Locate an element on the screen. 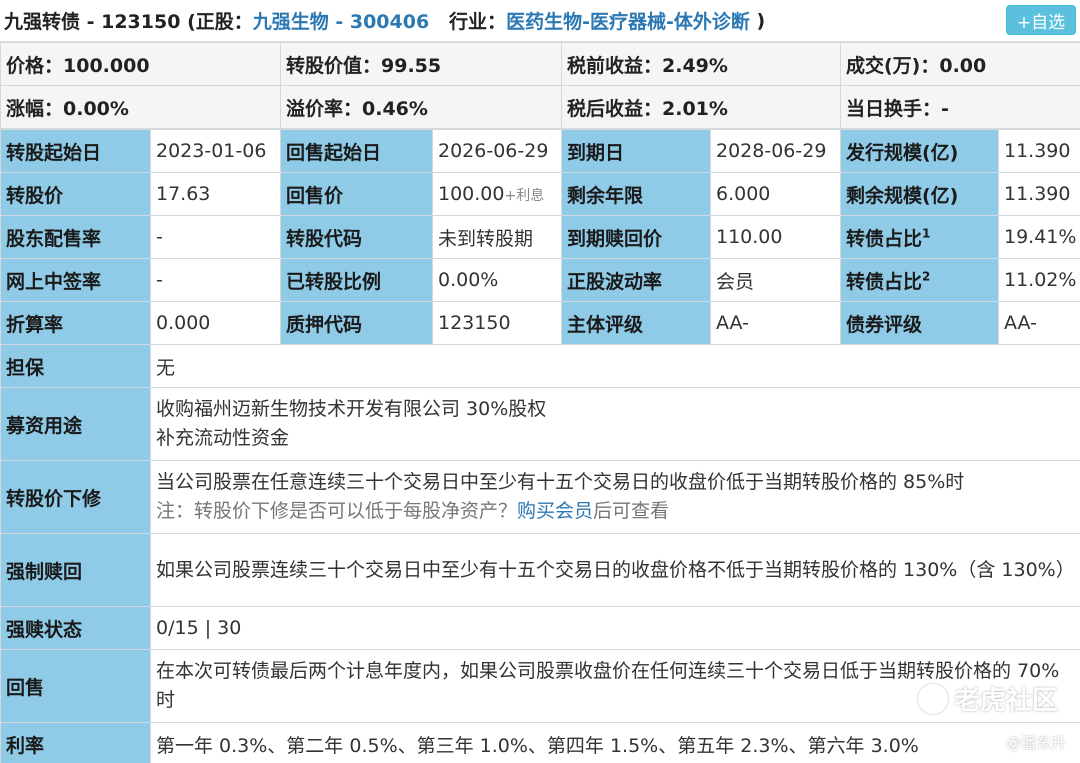 The height and width of the screenshot is (763, 1080). label-bond-rating: 债券评级 is located at coordinates (919, 323).